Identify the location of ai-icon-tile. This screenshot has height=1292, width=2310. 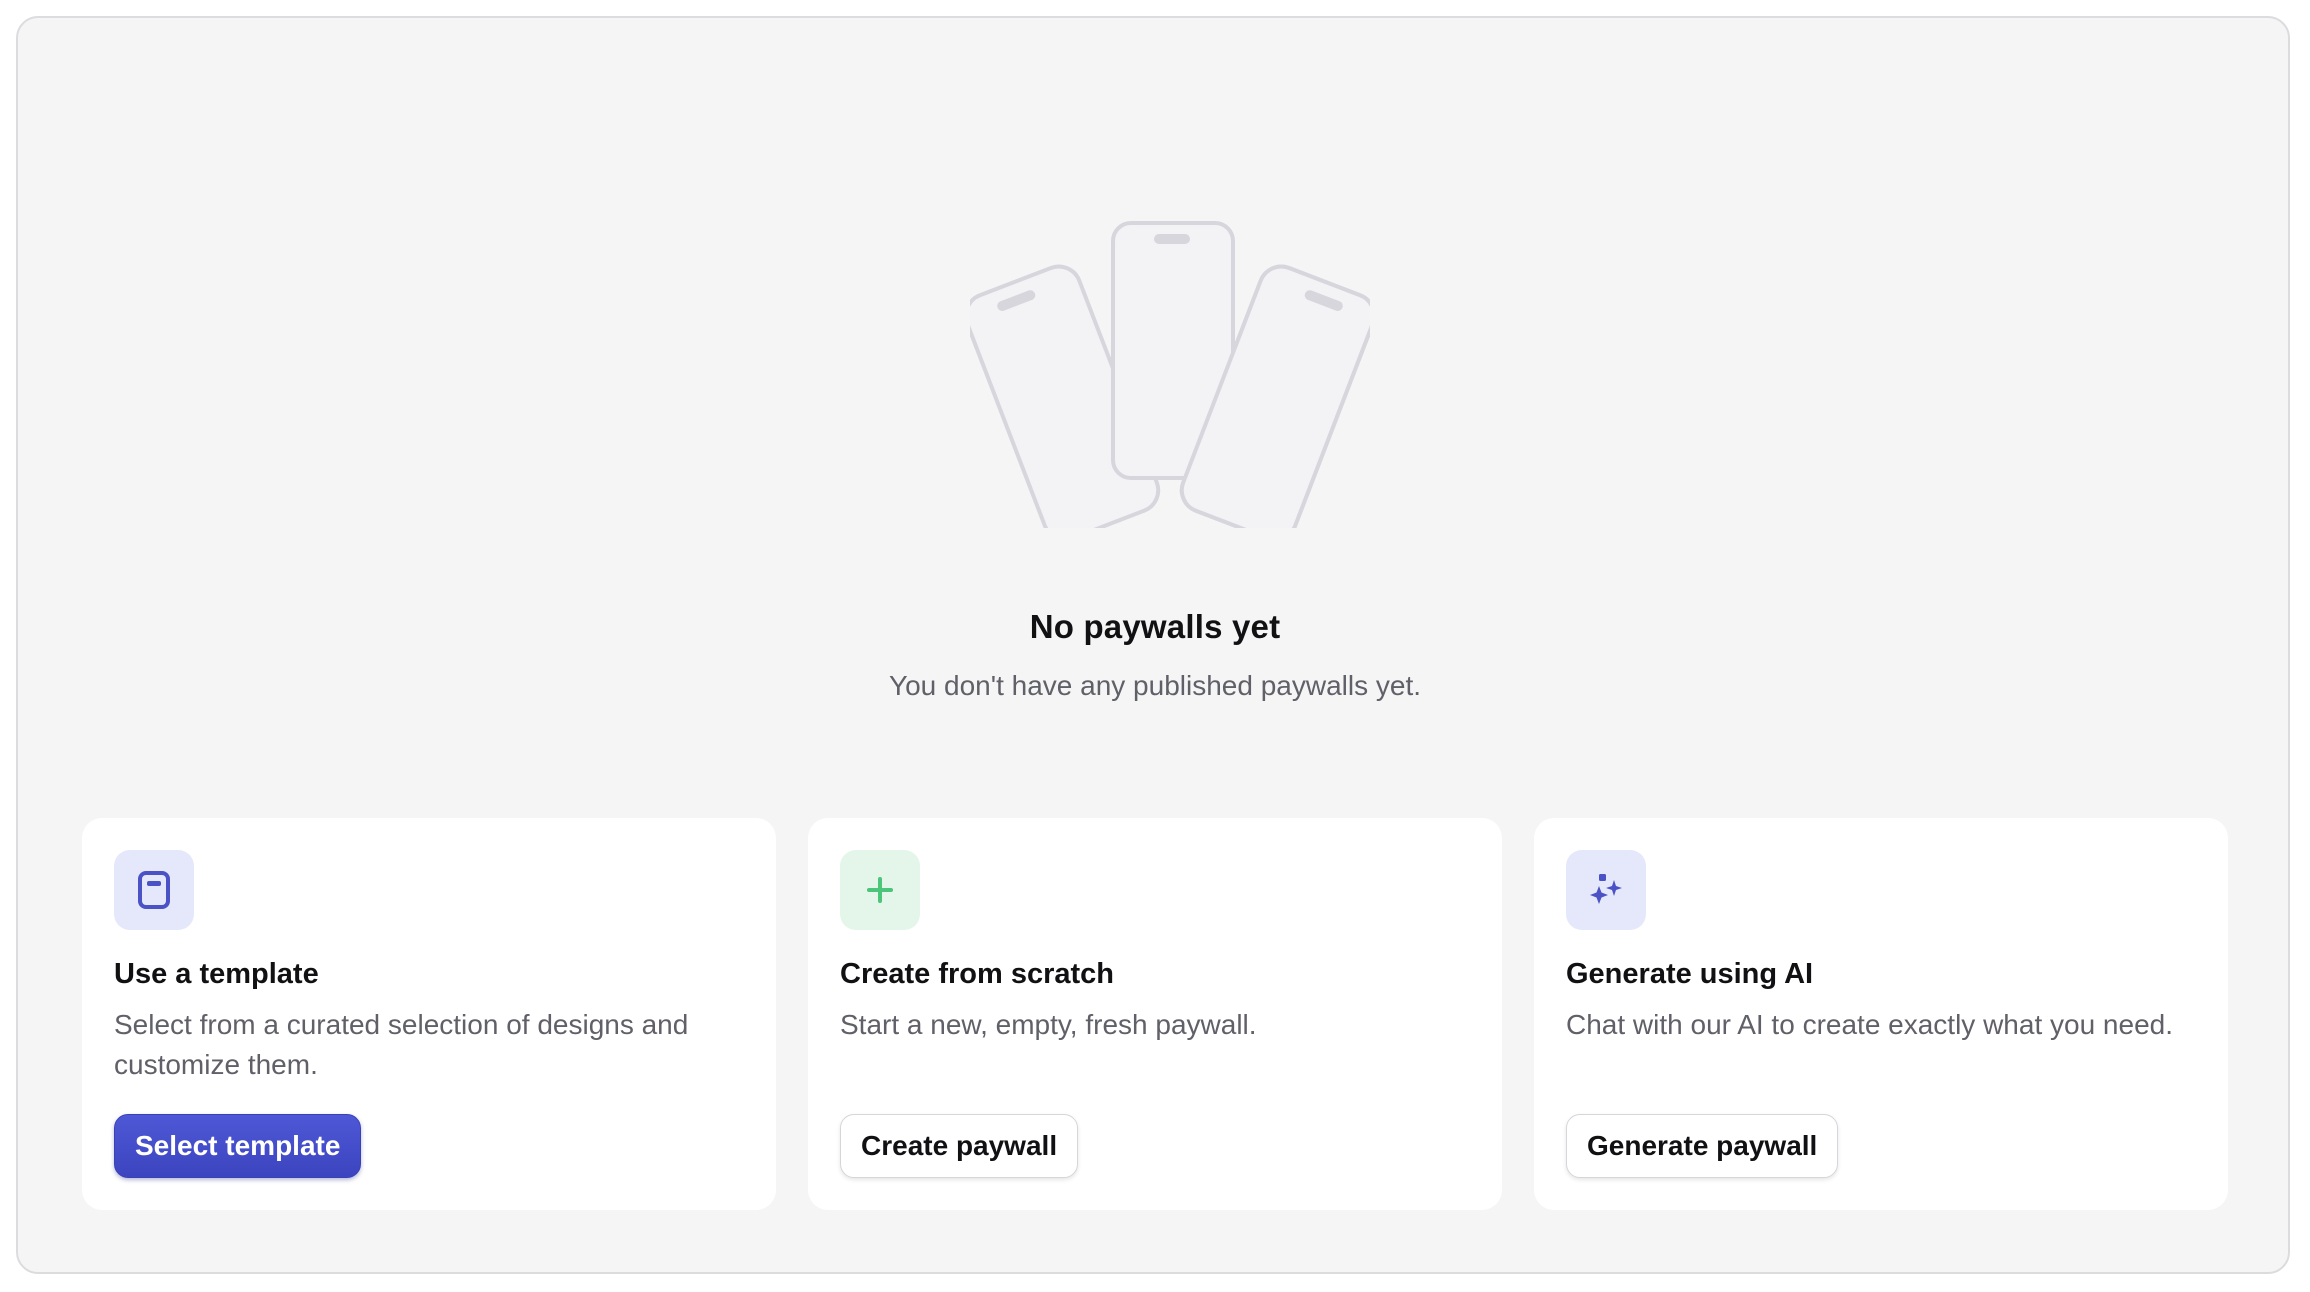
(1606, 890).